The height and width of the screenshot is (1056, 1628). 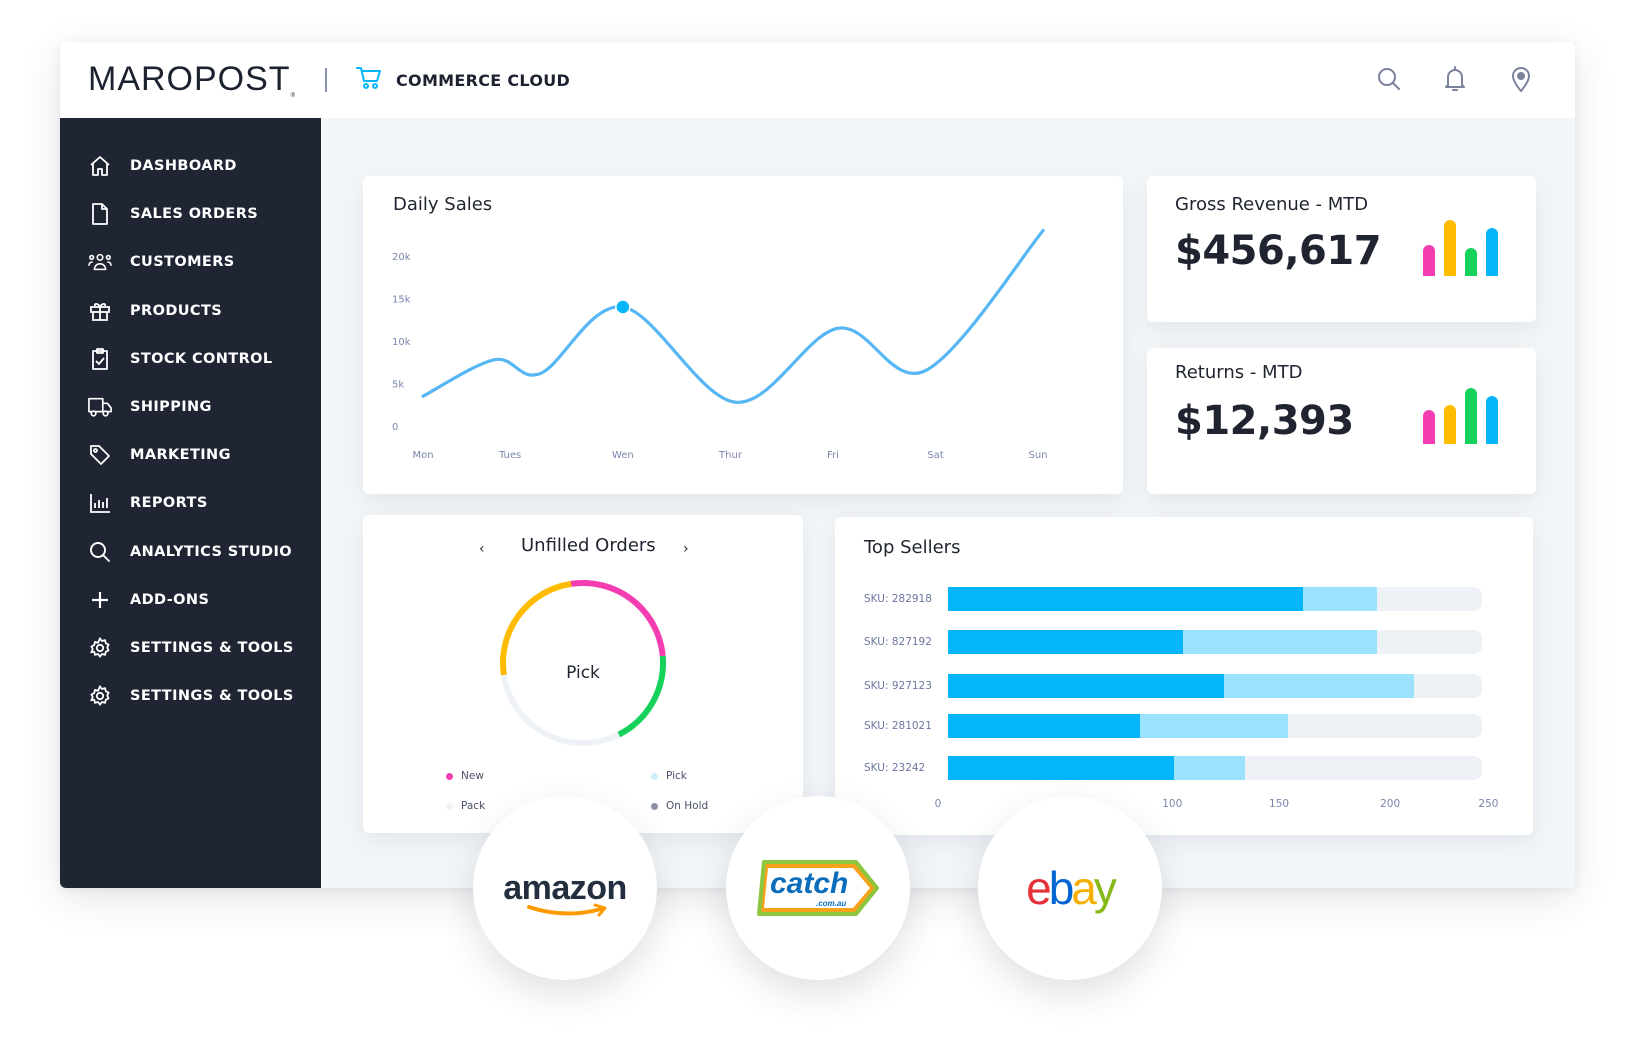 What do you see at coordinates (1039, 888) in the screenshot?
I see `ebay-letter-e: e` at bounding box center [1039, 888].